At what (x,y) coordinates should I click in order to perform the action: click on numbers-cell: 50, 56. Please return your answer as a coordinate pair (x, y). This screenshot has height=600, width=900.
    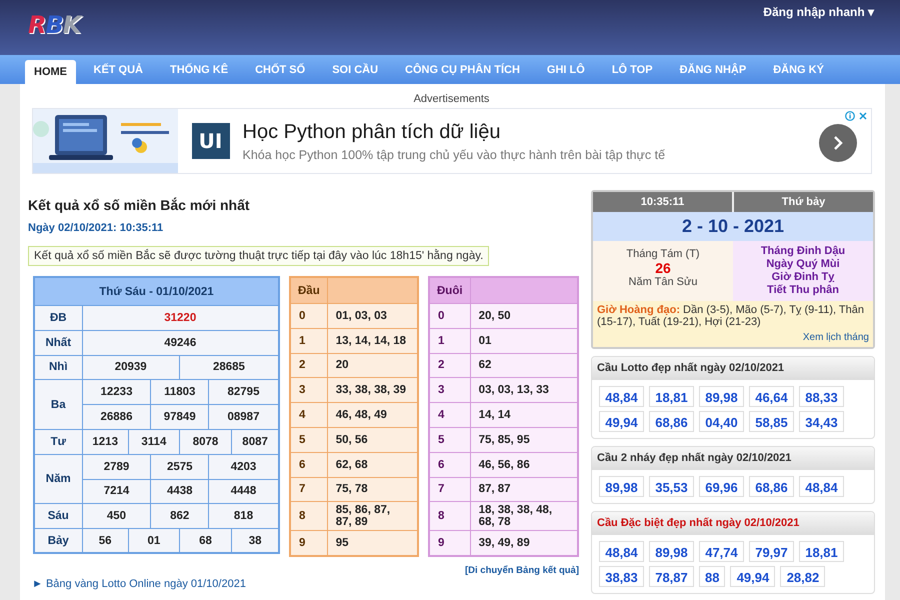
    Looking at the image, I should click on (372, 439).